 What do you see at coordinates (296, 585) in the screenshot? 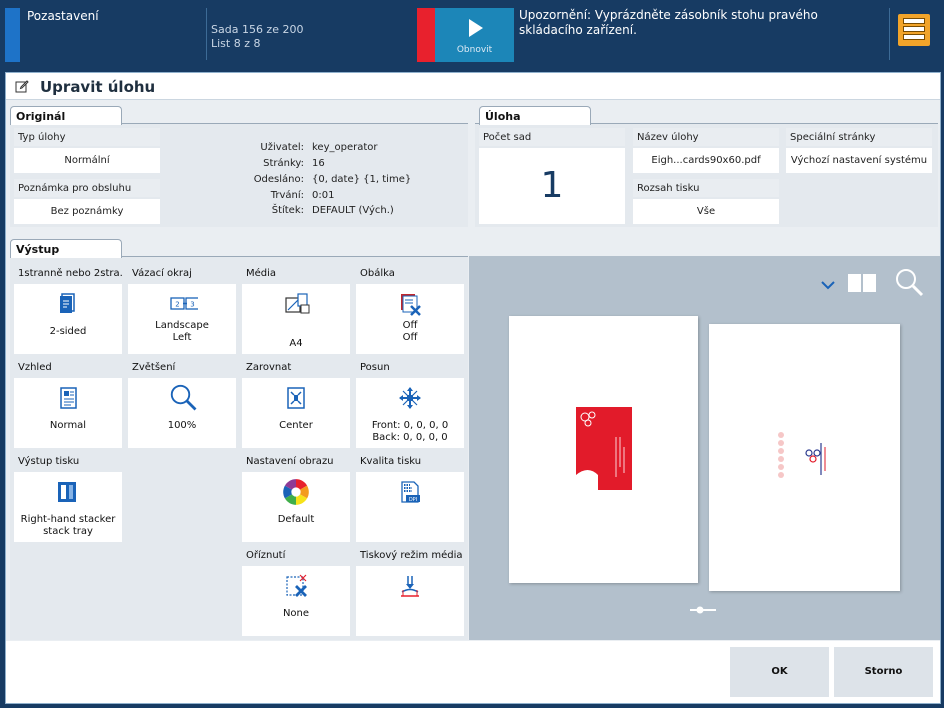
I see `trim-icon` at bounding box center [296, 585].